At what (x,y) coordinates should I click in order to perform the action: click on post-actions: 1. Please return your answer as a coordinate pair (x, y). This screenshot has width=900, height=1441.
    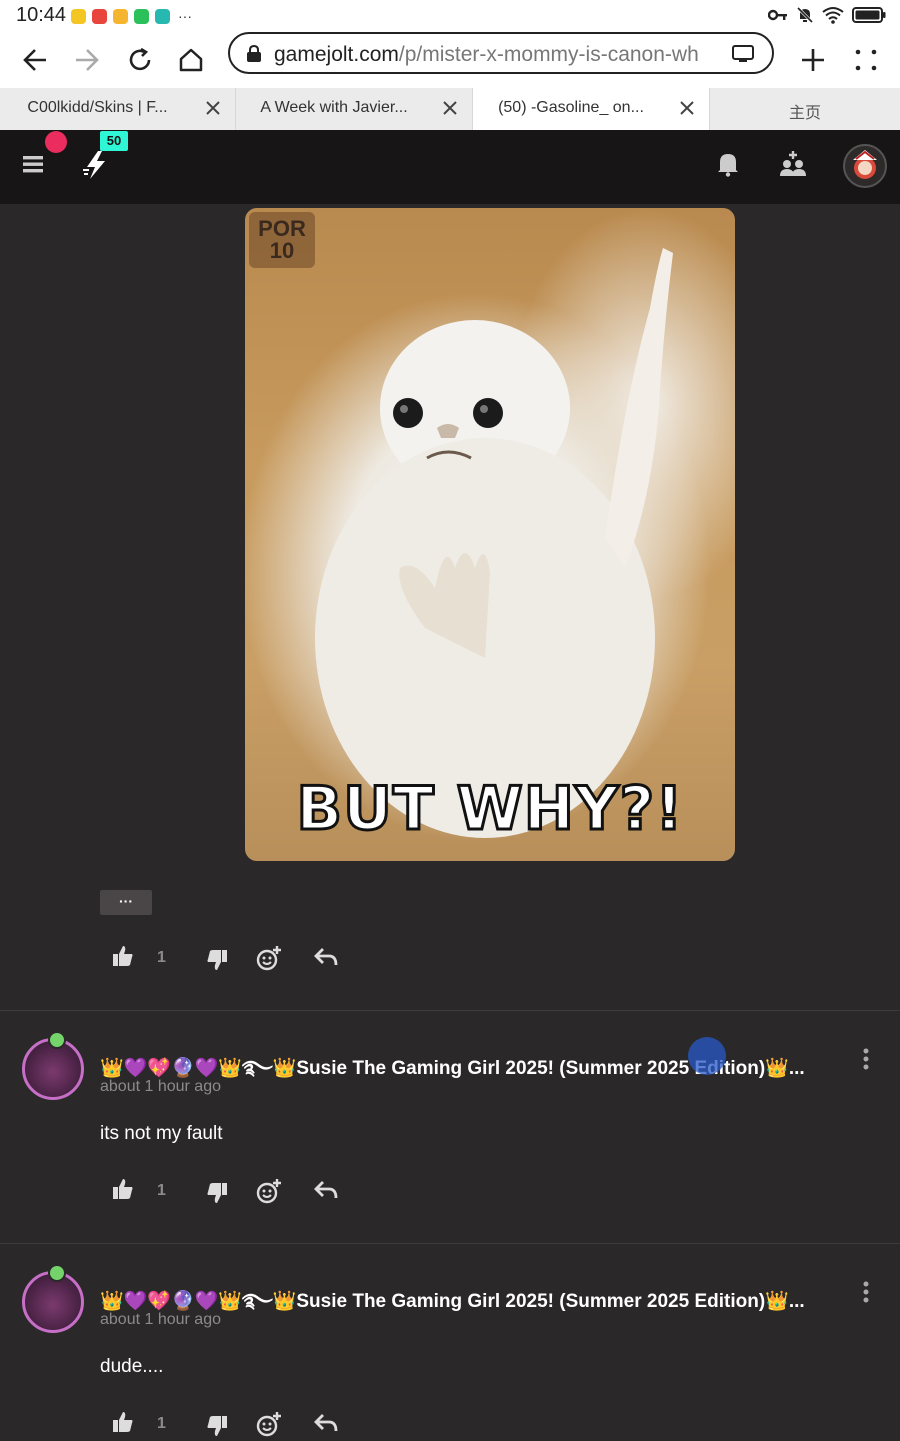
    Looking at the image, I should click on (242, 960).